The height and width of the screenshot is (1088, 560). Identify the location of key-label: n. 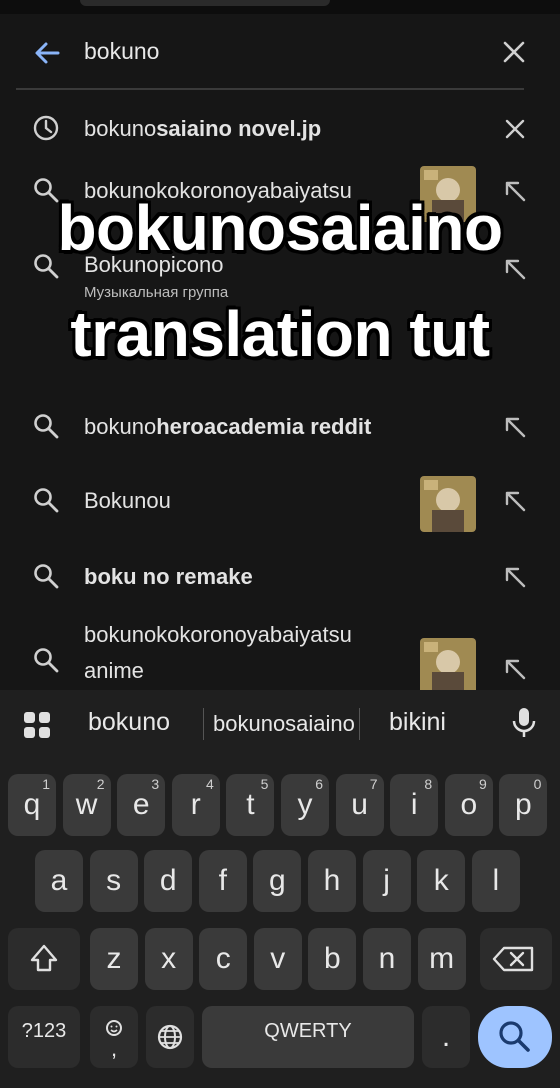
(387, 958).